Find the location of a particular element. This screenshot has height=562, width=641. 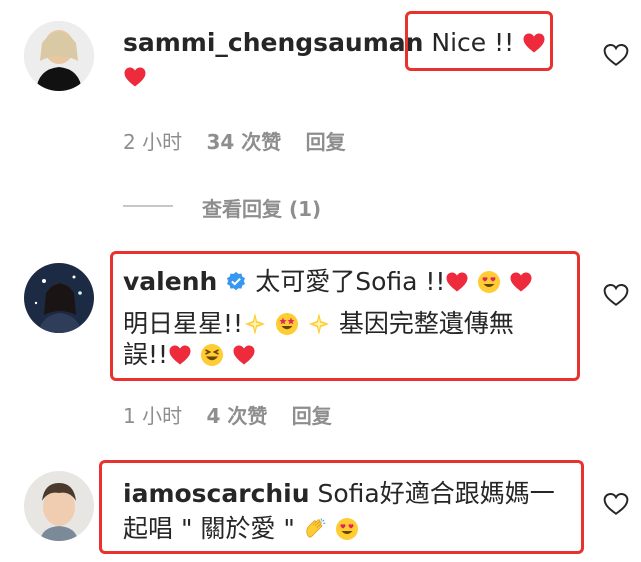

comment-1-meta: 2 小时 34 次赞 回复 is located at coordinates (234, 140).